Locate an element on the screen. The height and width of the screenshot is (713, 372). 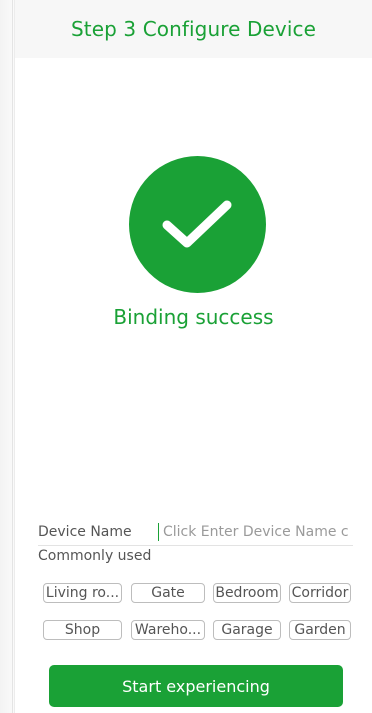
preset-chip-gate: Gate is located at coordinates (168, 593).